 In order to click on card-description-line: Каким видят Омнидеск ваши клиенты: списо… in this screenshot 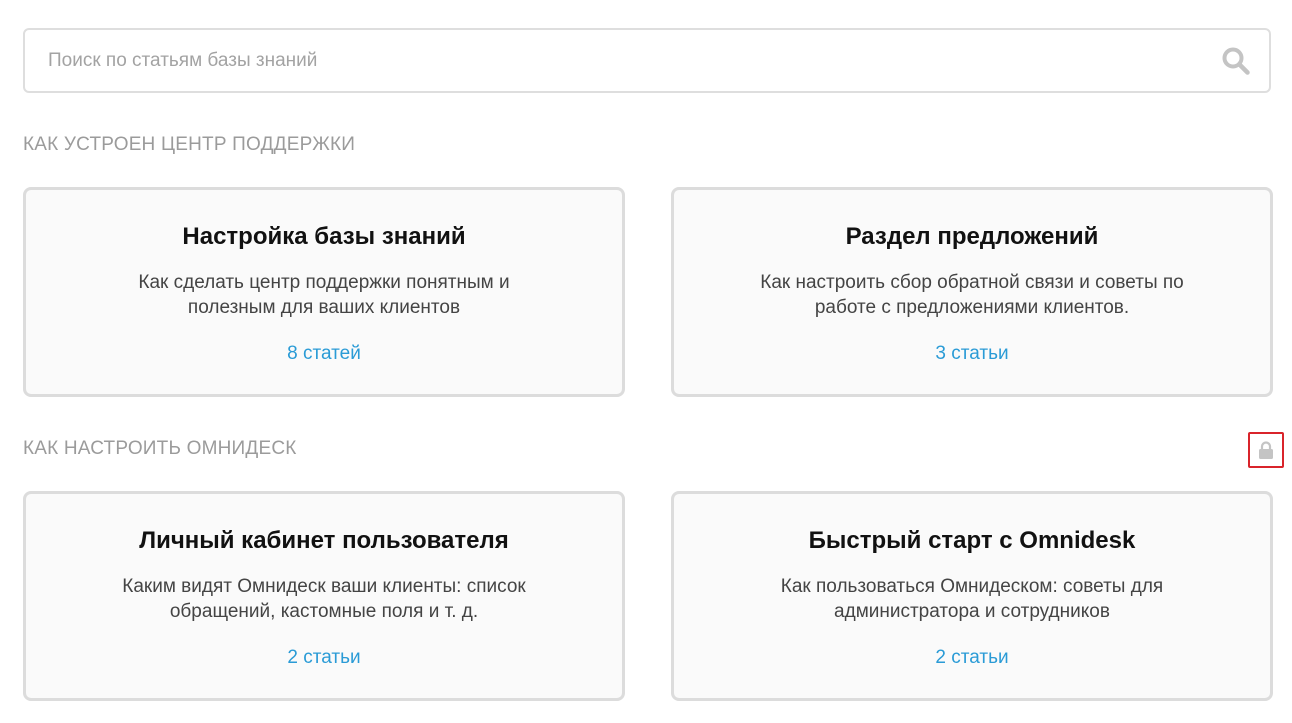, I will do `click(324, 586)`.